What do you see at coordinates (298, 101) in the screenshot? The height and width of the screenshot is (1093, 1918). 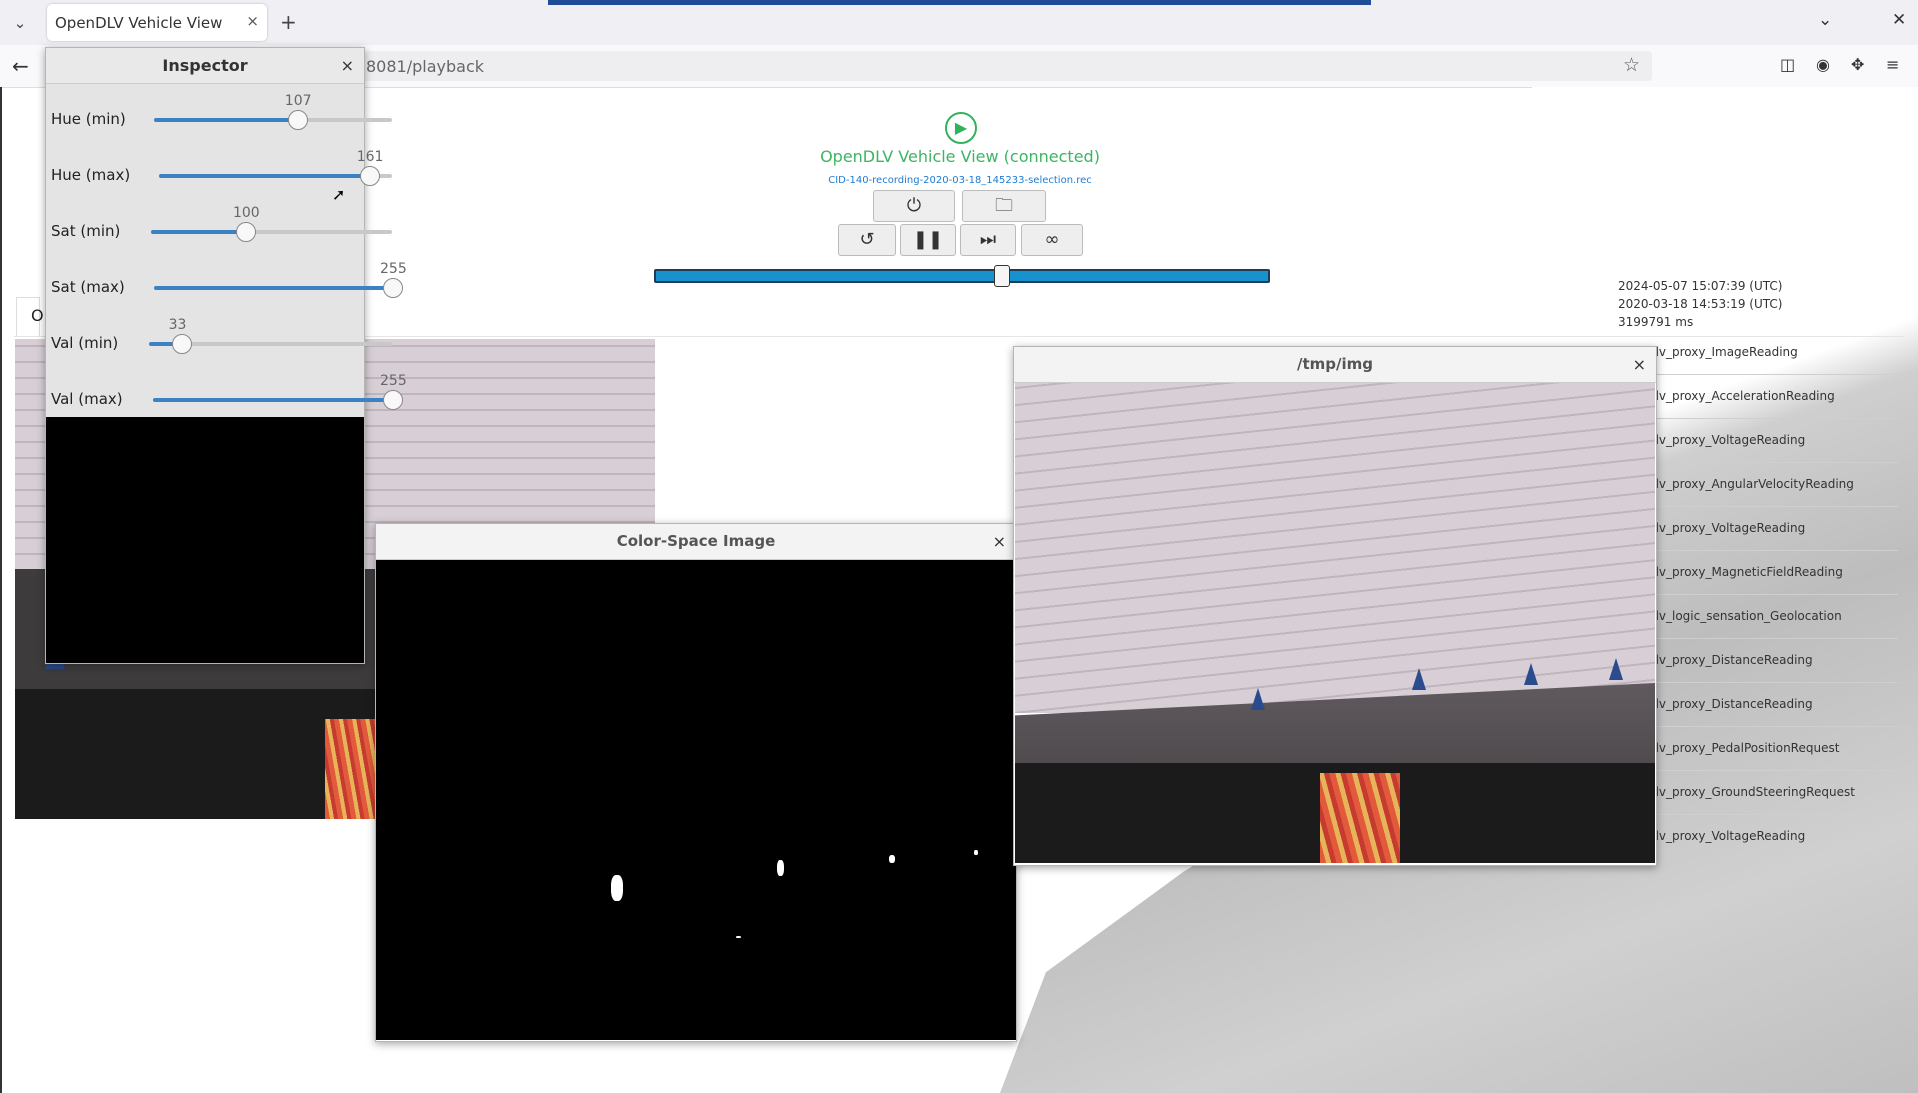 I see `slider-value: 107` at bounding box center [298, 101].